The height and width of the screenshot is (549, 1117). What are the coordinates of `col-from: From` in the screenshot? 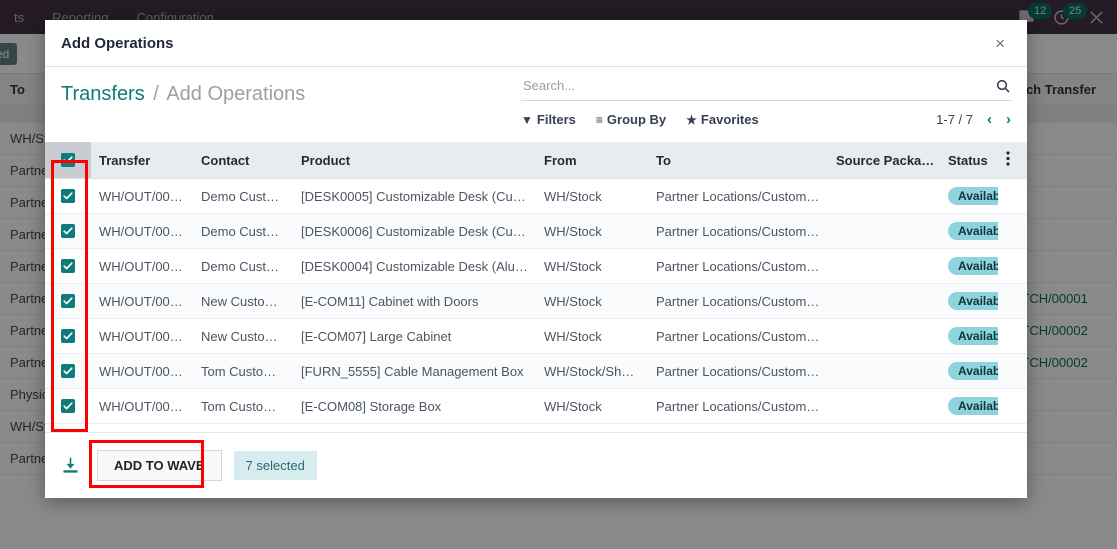 It's located at (592, 160).